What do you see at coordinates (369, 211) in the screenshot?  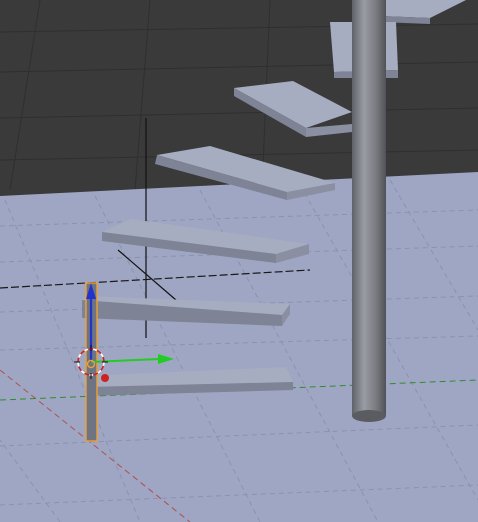 I see `spiral-stair-pole` at bounding box center [369, 211].